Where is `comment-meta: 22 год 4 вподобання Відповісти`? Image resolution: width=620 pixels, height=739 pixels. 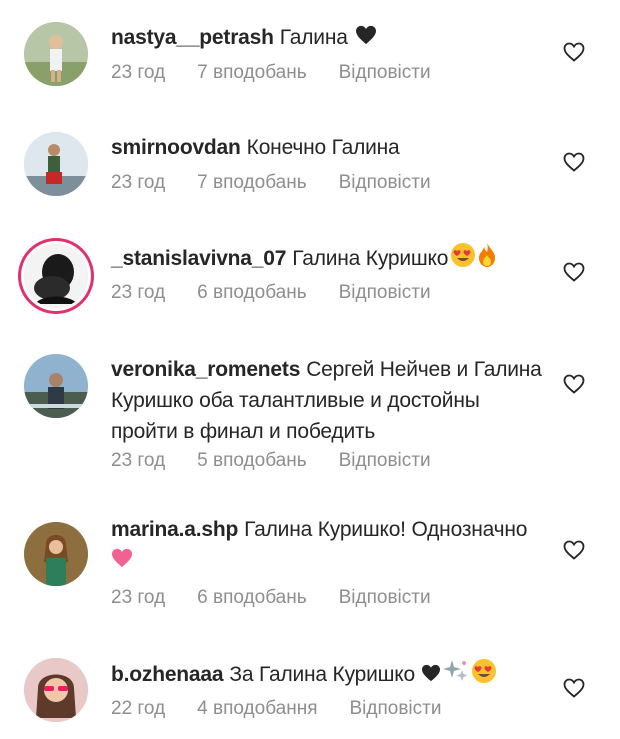
comment-meta: 22 год 4 вподобання Відповісти is located at coordinates (276, 709).